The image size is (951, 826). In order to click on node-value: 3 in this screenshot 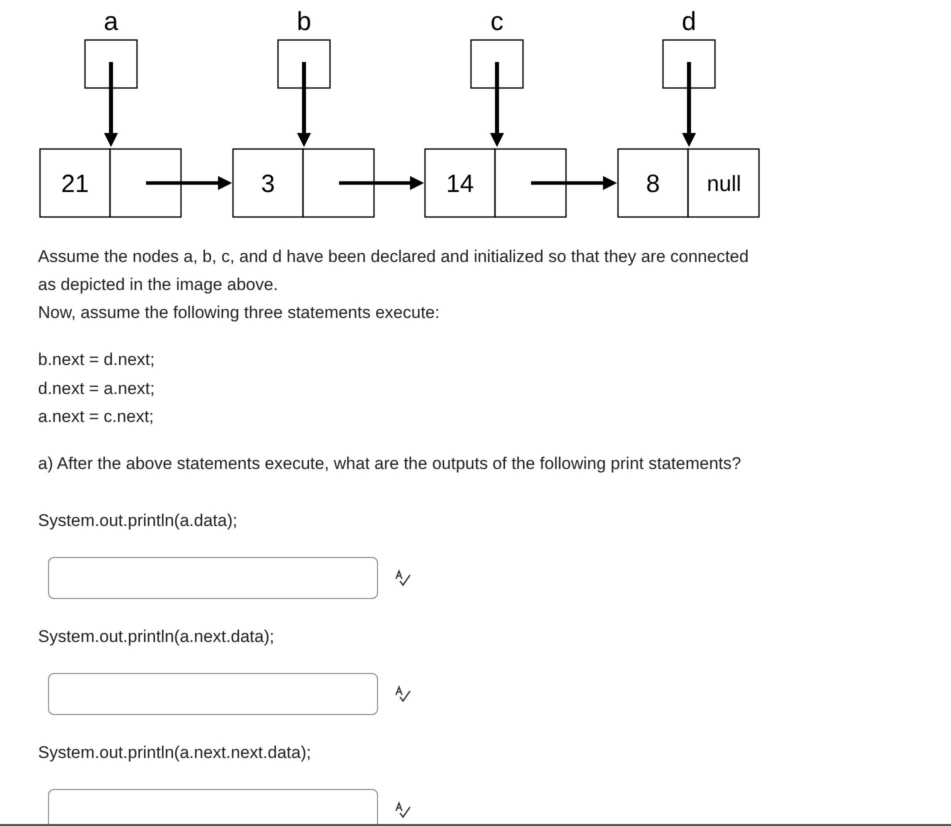, I will do `click(268, 184)`.